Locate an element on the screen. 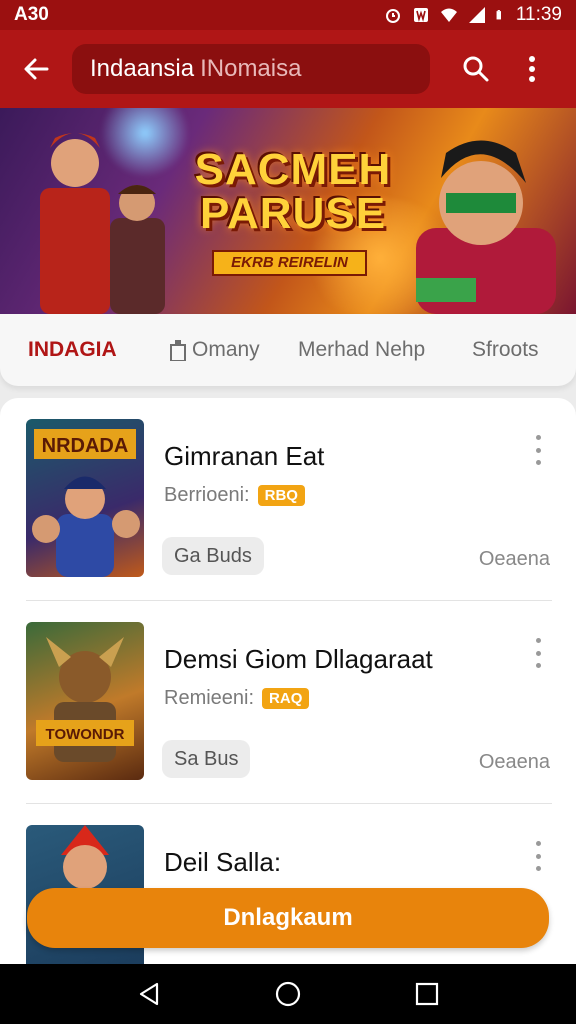  tab-indagia: INDAGIA is located at coordinates (72, 350).